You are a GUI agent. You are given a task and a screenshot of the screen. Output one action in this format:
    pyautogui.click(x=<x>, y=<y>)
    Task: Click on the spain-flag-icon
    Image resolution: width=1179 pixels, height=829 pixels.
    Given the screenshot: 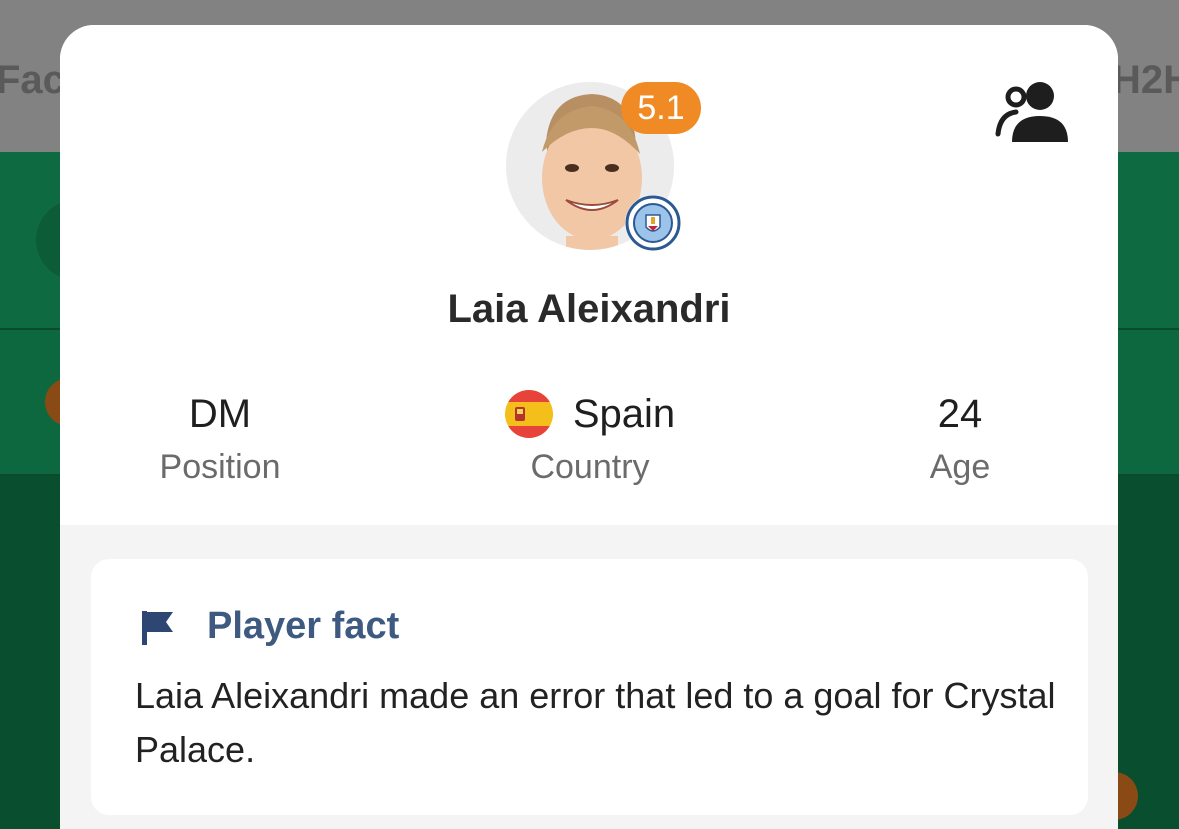 What is the action you would take?
    pyautogui.click(x=528, y=414)
    